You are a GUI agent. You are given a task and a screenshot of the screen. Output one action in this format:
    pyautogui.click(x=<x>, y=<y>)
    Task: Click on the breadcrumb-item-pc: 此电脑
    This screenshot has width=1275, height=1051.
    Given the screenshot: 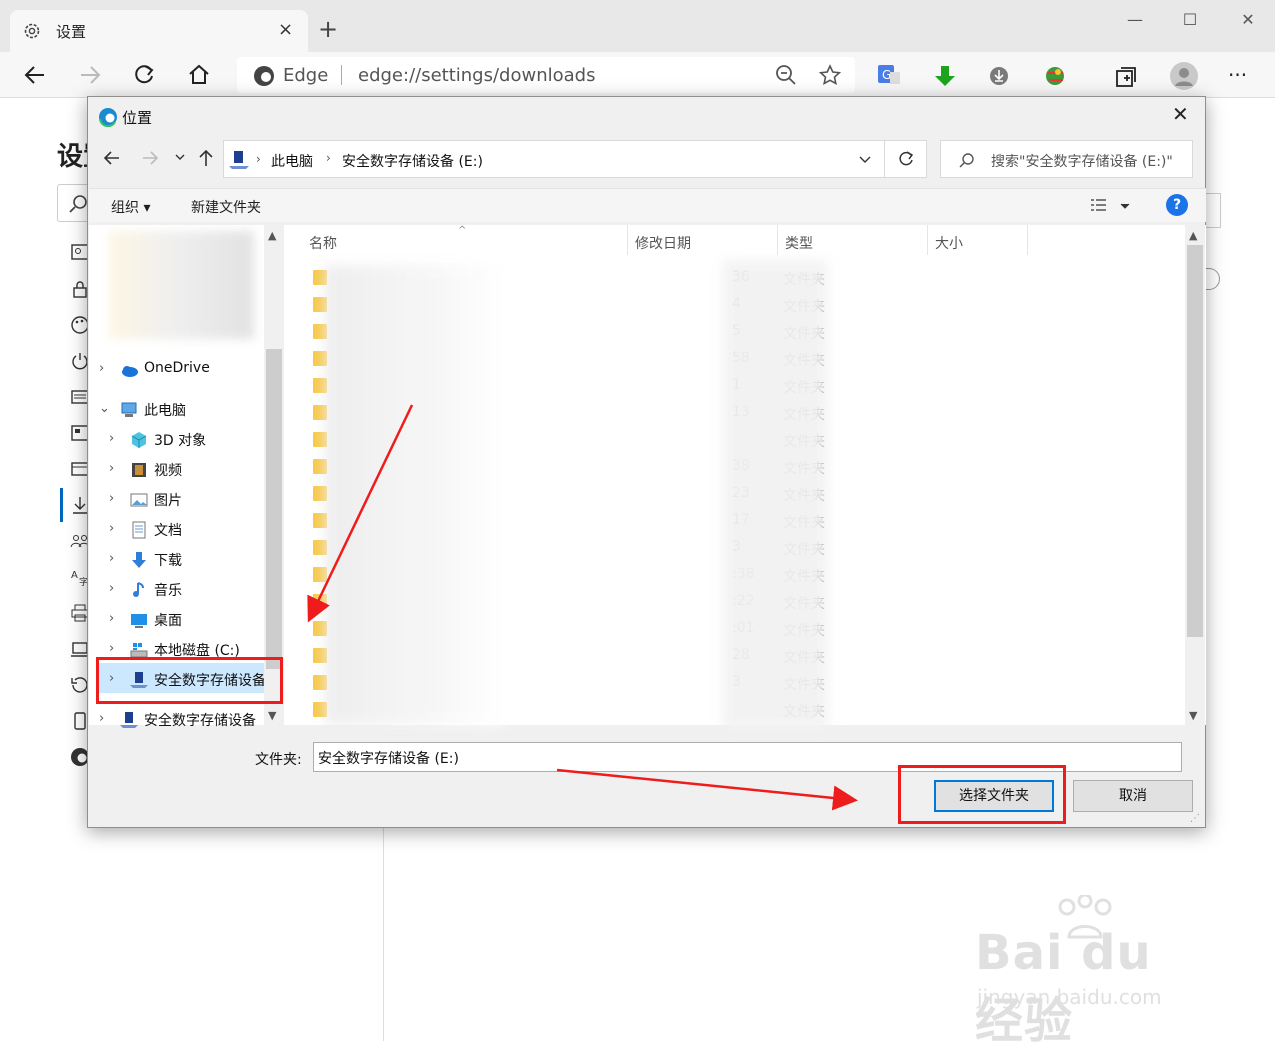 What is the action you would take?
    pyautogui.click(x=292, y=161)
    